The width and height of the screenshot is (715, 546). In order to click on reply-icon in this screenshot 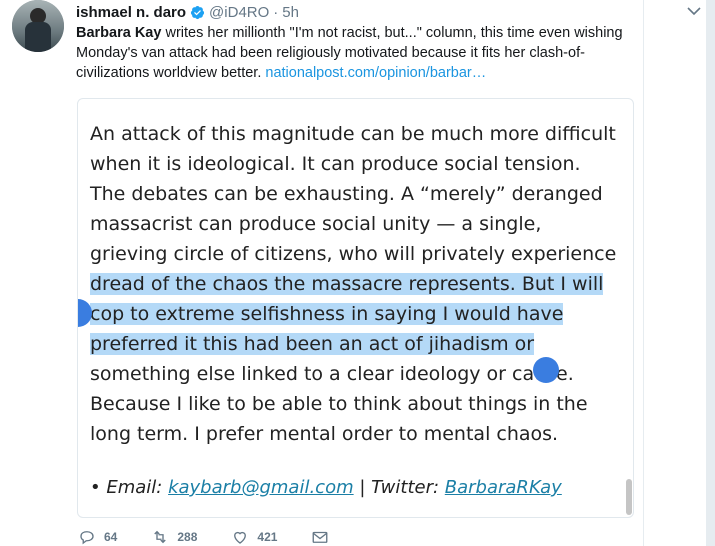, I will do `click(87, 538)`.